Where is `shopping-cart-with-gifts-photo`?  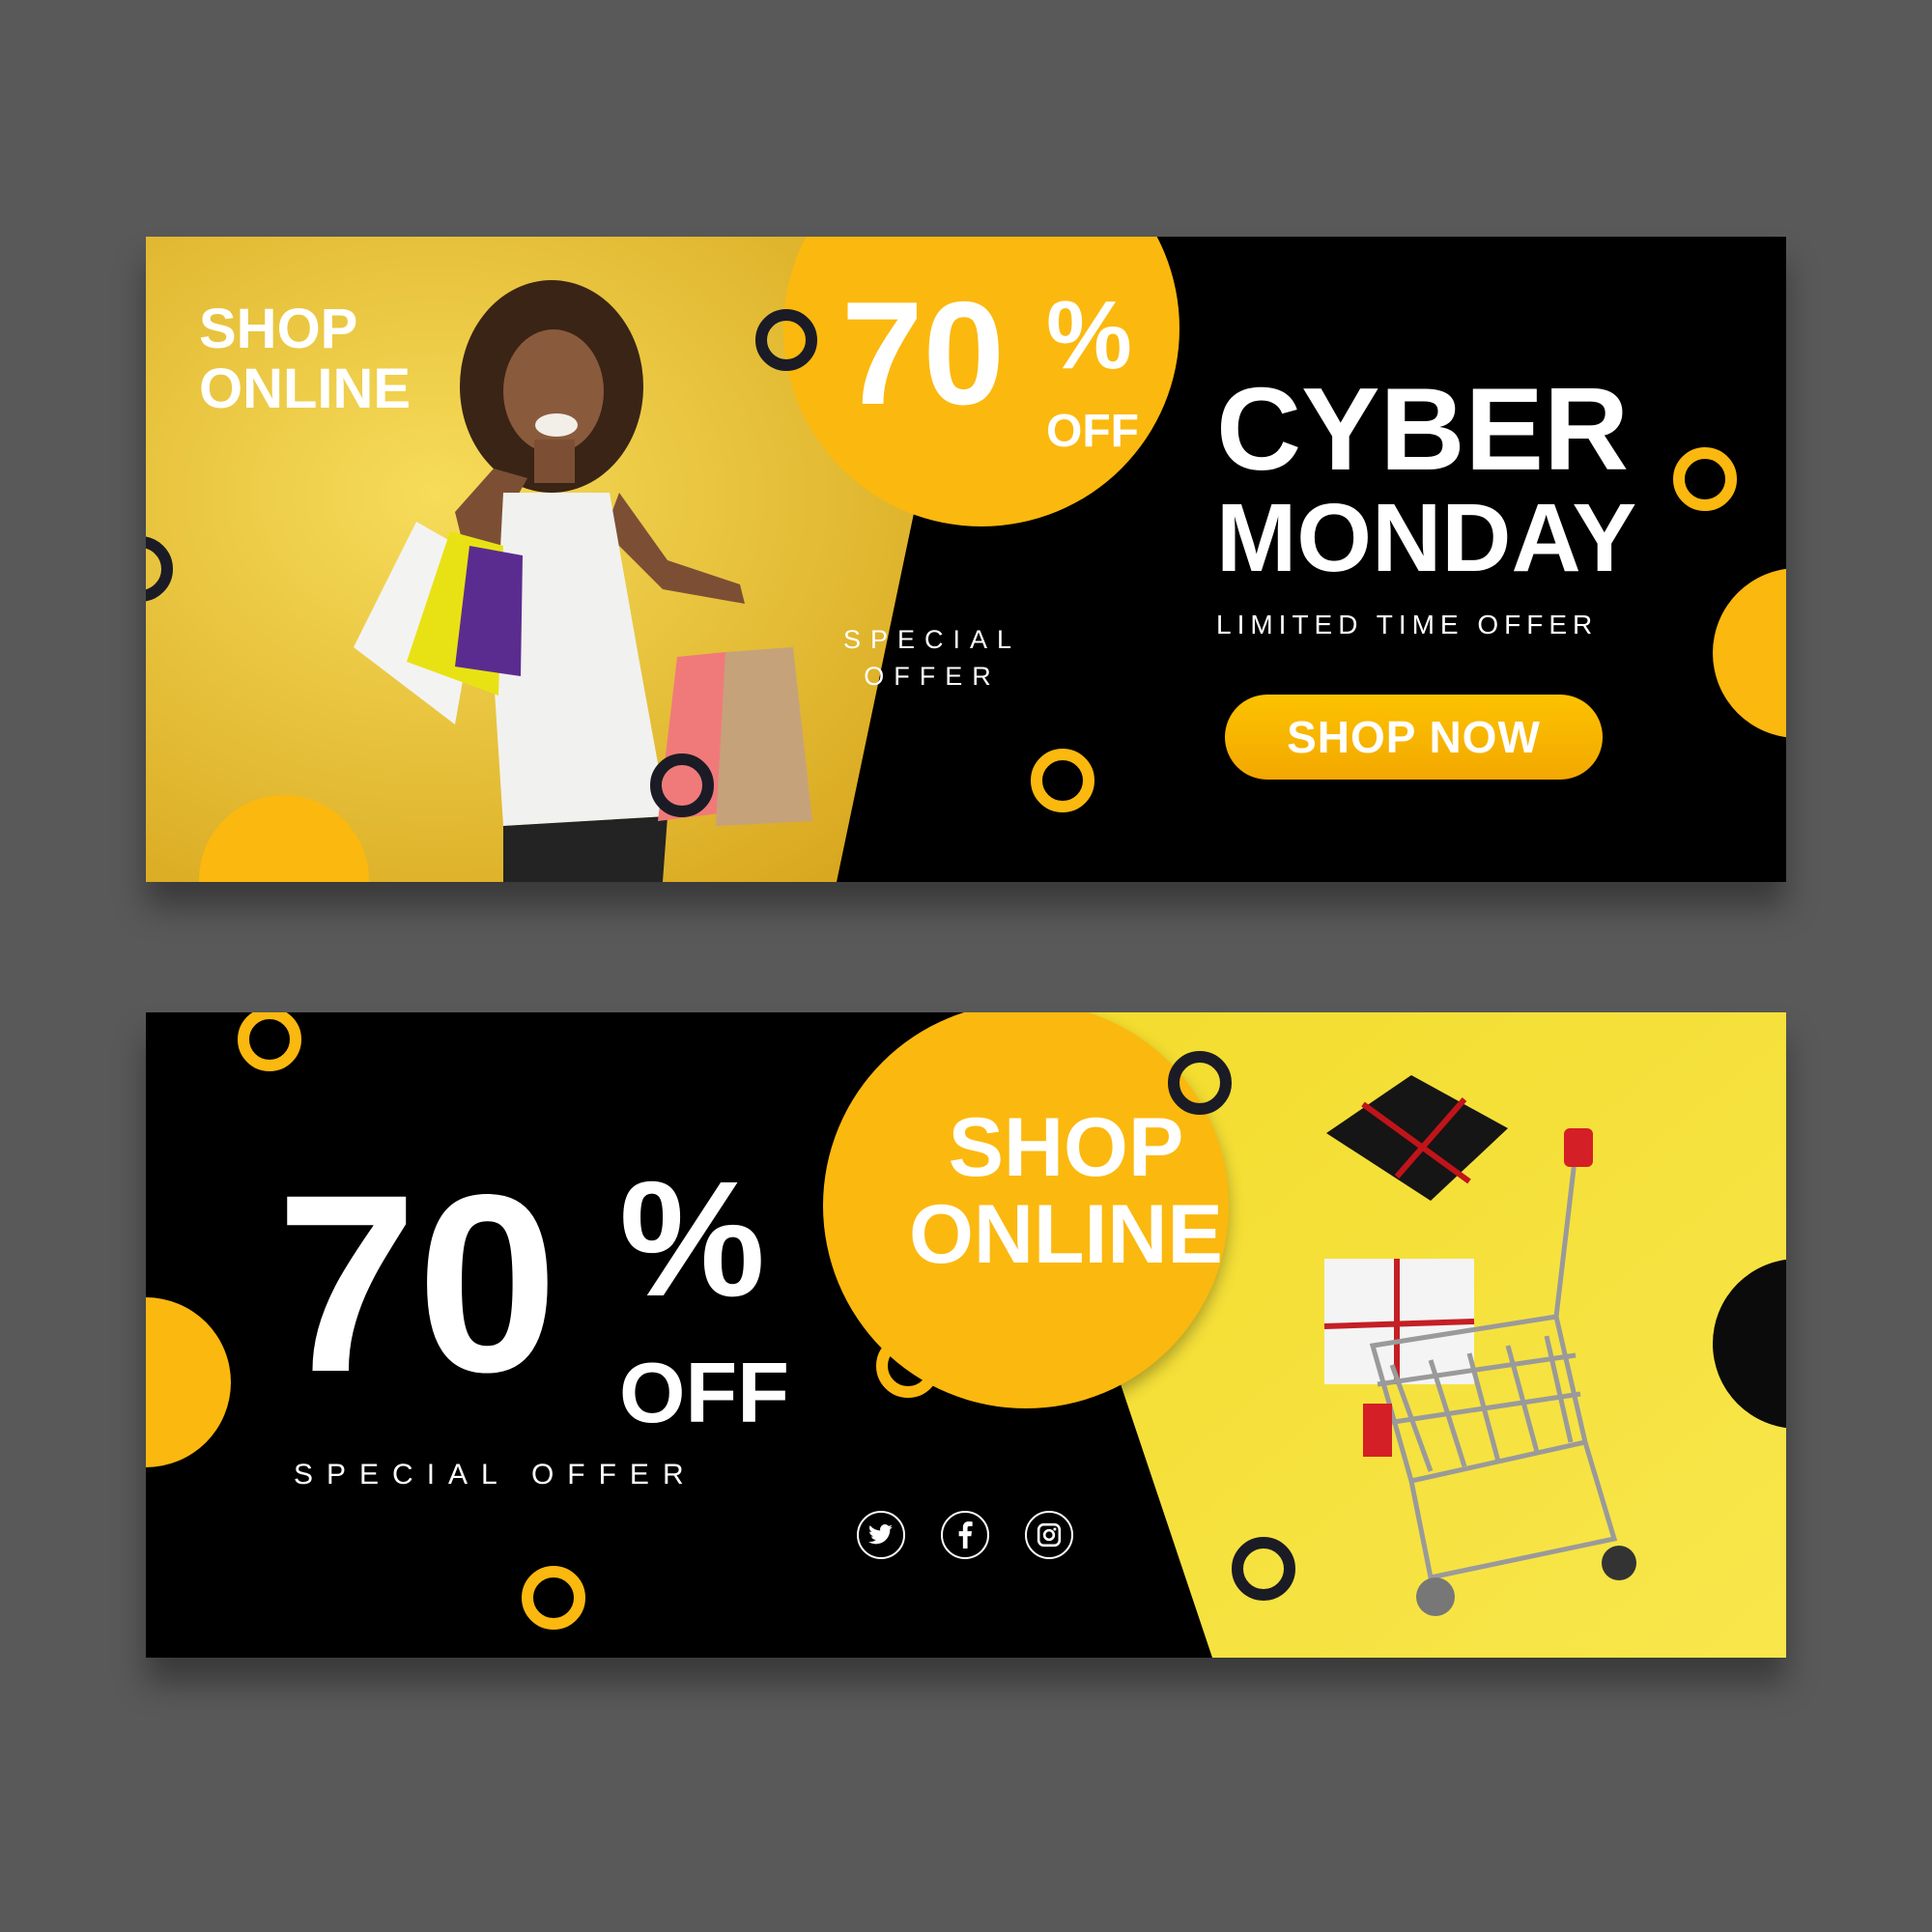 shopping-cart-with-gifts-photo is located at coordinates (1479, 1345).